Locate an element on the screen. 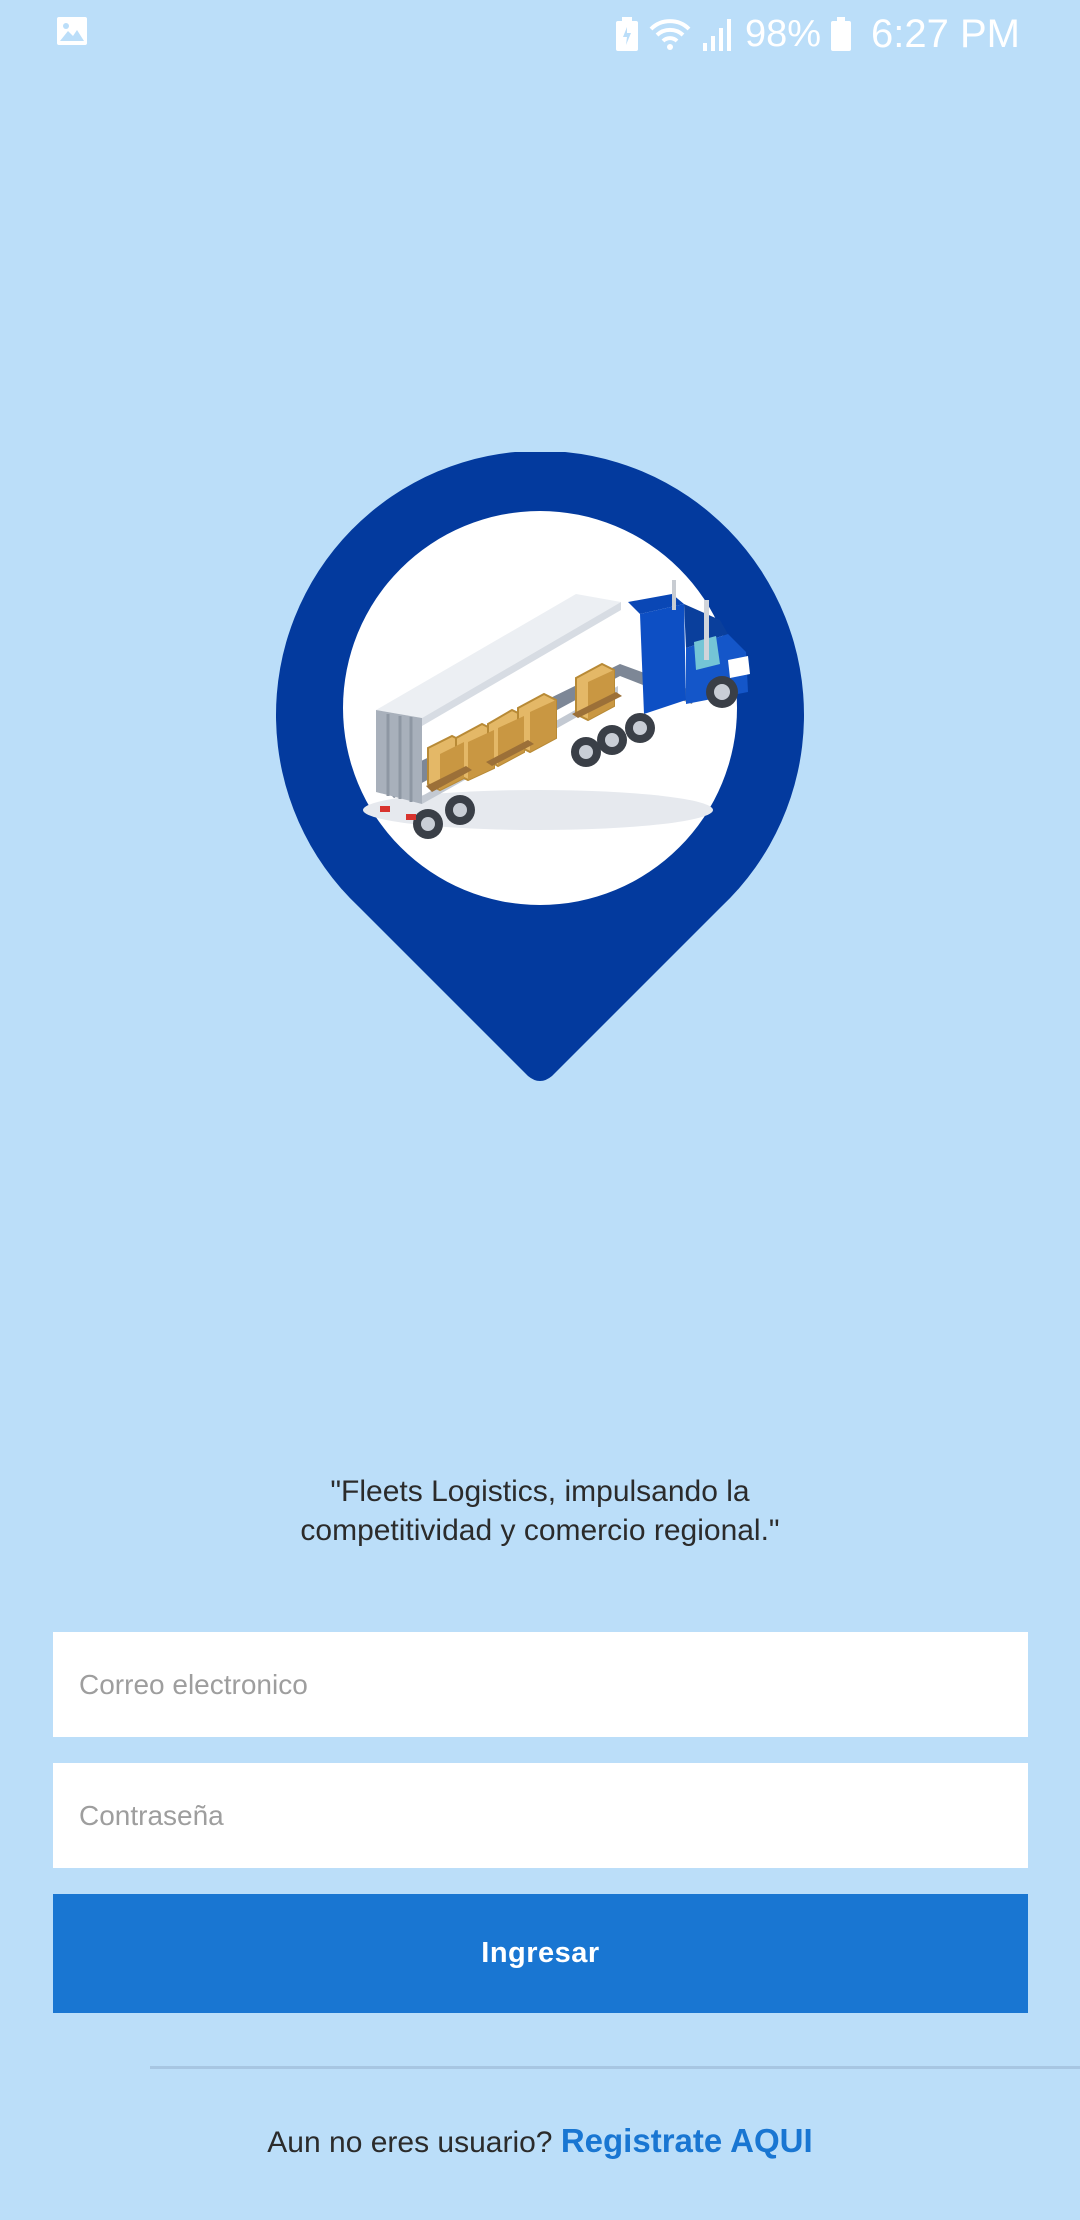  login-button-label: Ingresar is located at coordinates (540, 1953).